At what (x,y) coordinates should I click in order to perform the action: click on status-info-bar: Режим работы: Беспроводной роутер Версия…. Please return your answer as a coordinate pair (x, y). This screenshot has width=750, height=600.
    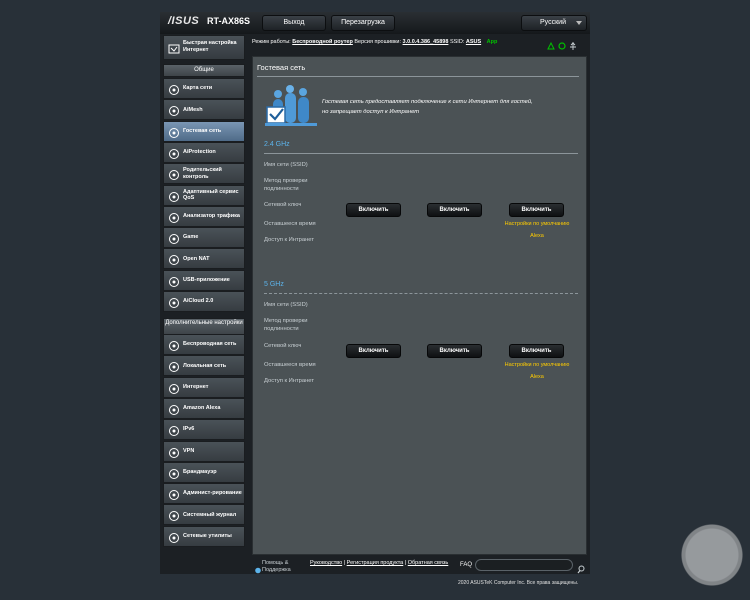
    Looking at the image, I should click on (420, 42).